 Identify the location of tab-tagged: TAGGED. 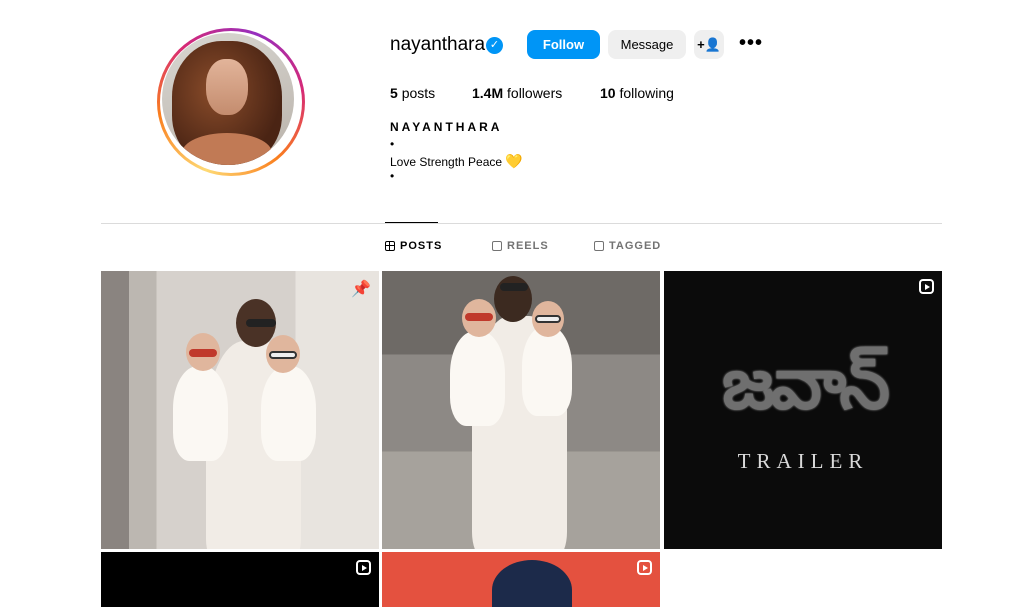
(627, 246).